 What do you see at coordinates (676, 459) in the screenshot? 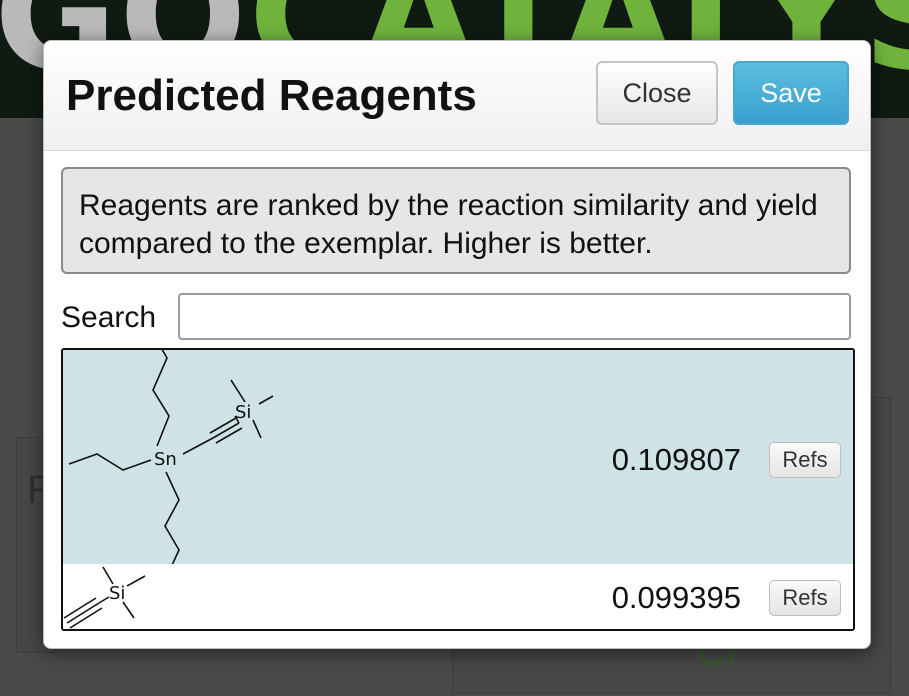
I see `reagent-score: 0.109807` at bounding box center [676, 459].